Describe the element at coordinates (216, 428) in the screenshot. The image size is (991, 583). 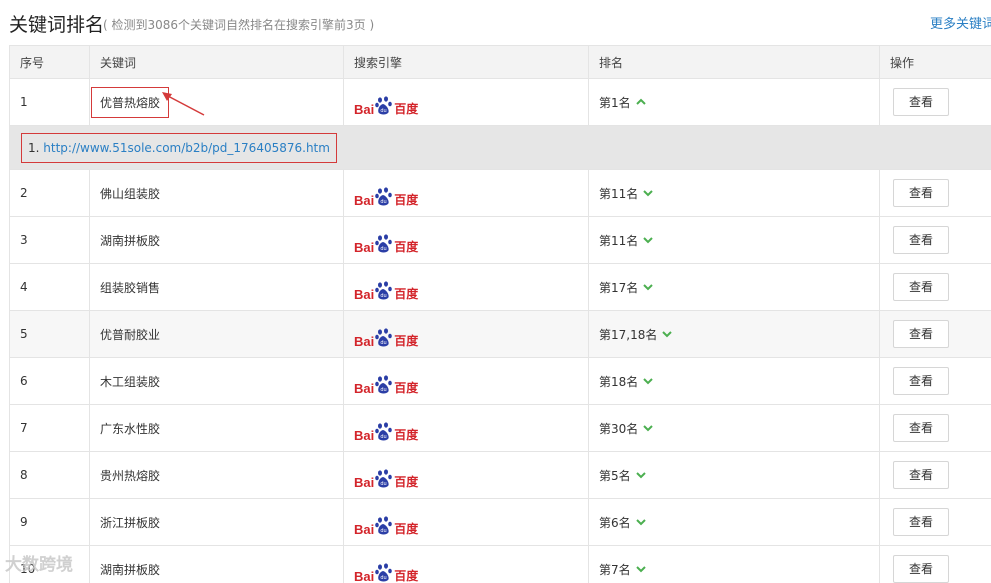
I see `keyword-cell: 广东水性胶` at that location.